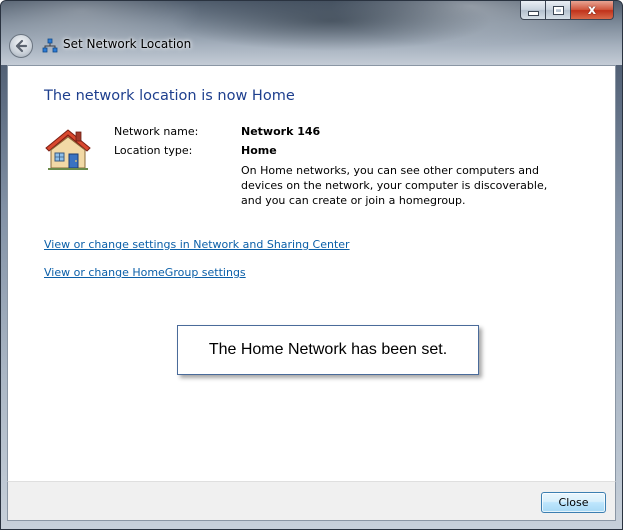  I want to click on location-type-value: Home, so click(259, 150).